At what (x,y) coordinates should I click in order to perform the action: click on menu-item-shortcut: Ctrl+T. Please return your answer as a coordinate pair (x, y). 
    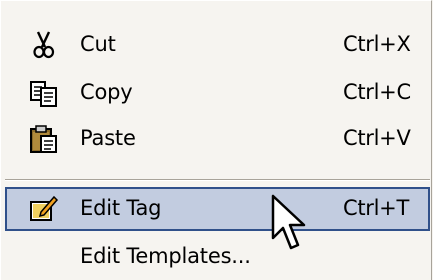
    Looking at the image, I should click on (376, 208).